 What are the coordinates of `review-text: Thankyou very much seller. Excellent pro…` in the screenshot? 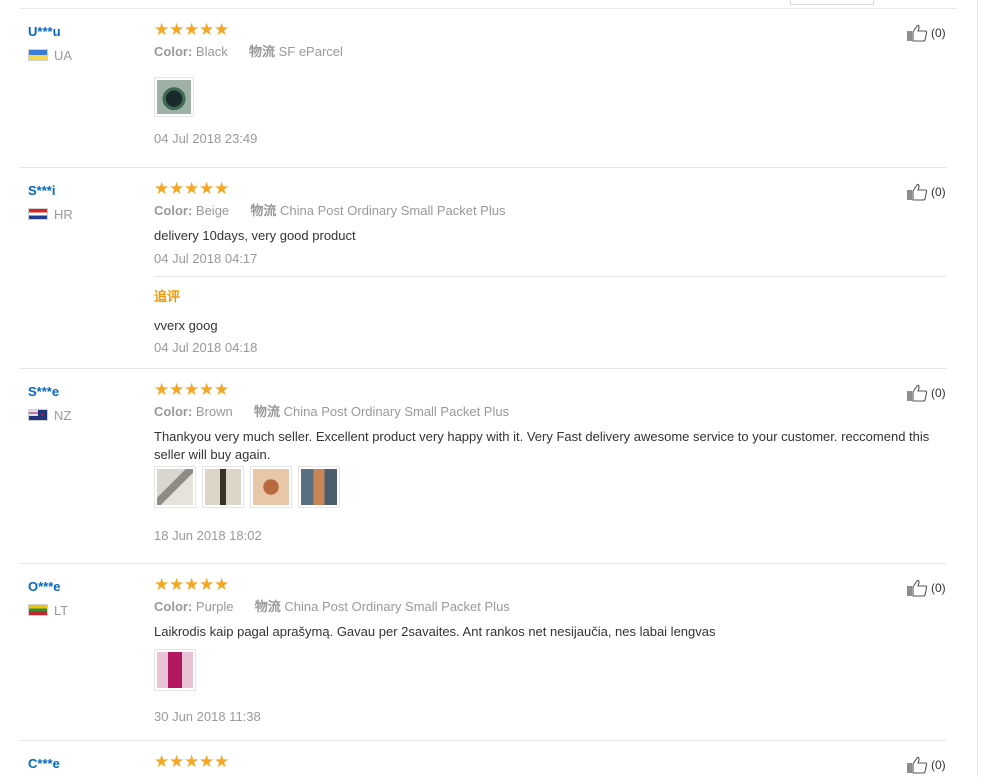 It's located at (542, 445).